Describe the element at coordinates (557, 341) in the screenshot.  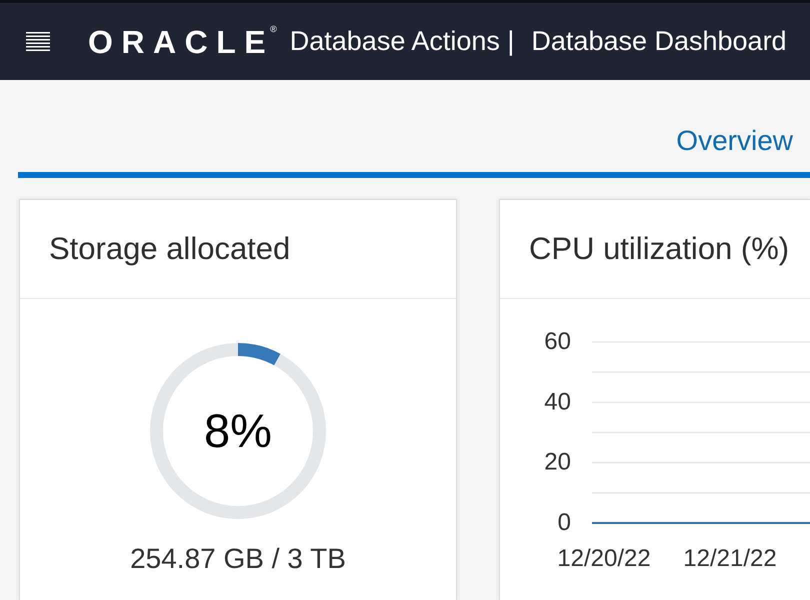
I see `y-axis-label: 60` at that location.